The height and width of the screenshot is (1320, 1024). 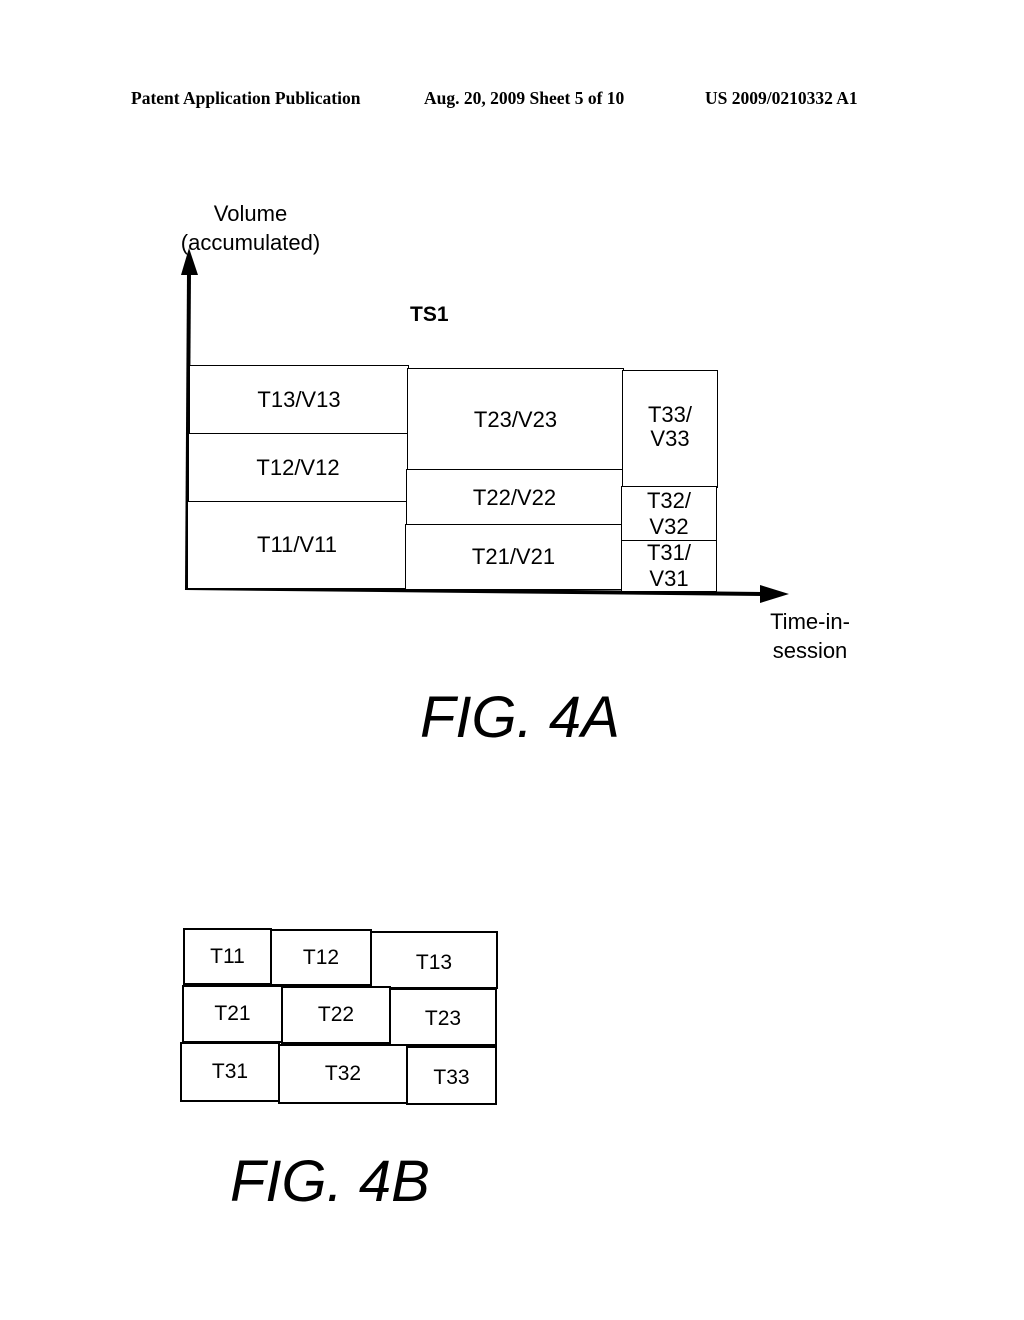 I want to click on cell-t23-v23: T23/V23, so click(x=515, y=419).